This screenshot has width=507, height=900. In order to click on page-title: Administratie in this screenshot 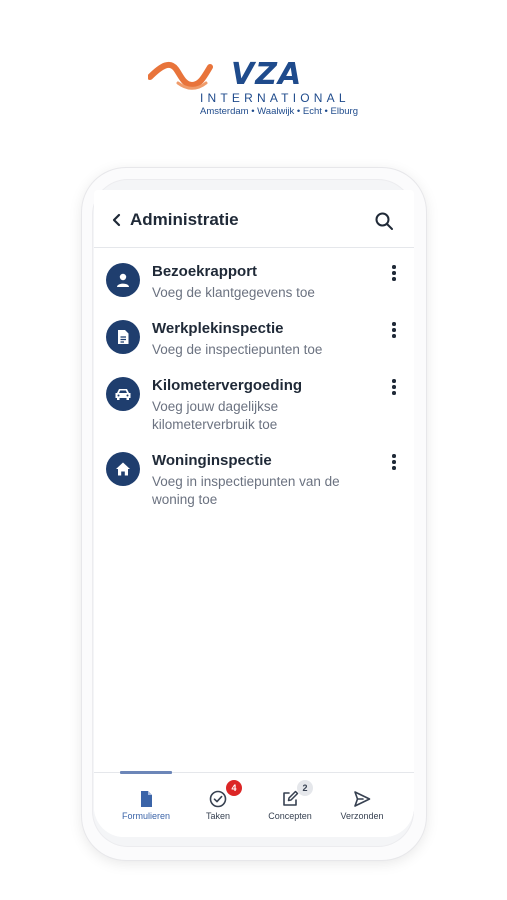, I will do `click(184, 219)`.